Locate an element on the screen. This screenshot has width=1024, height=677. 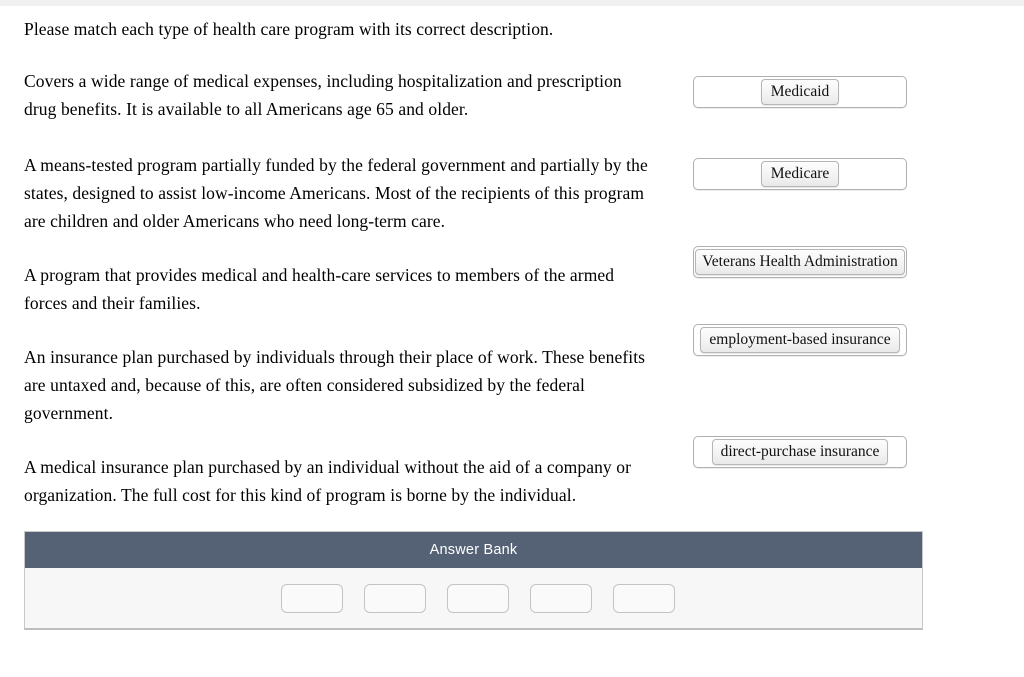
answer-token-direct-purchase-insurance: direct-purchase insurance is located at coordinates (800, 452).